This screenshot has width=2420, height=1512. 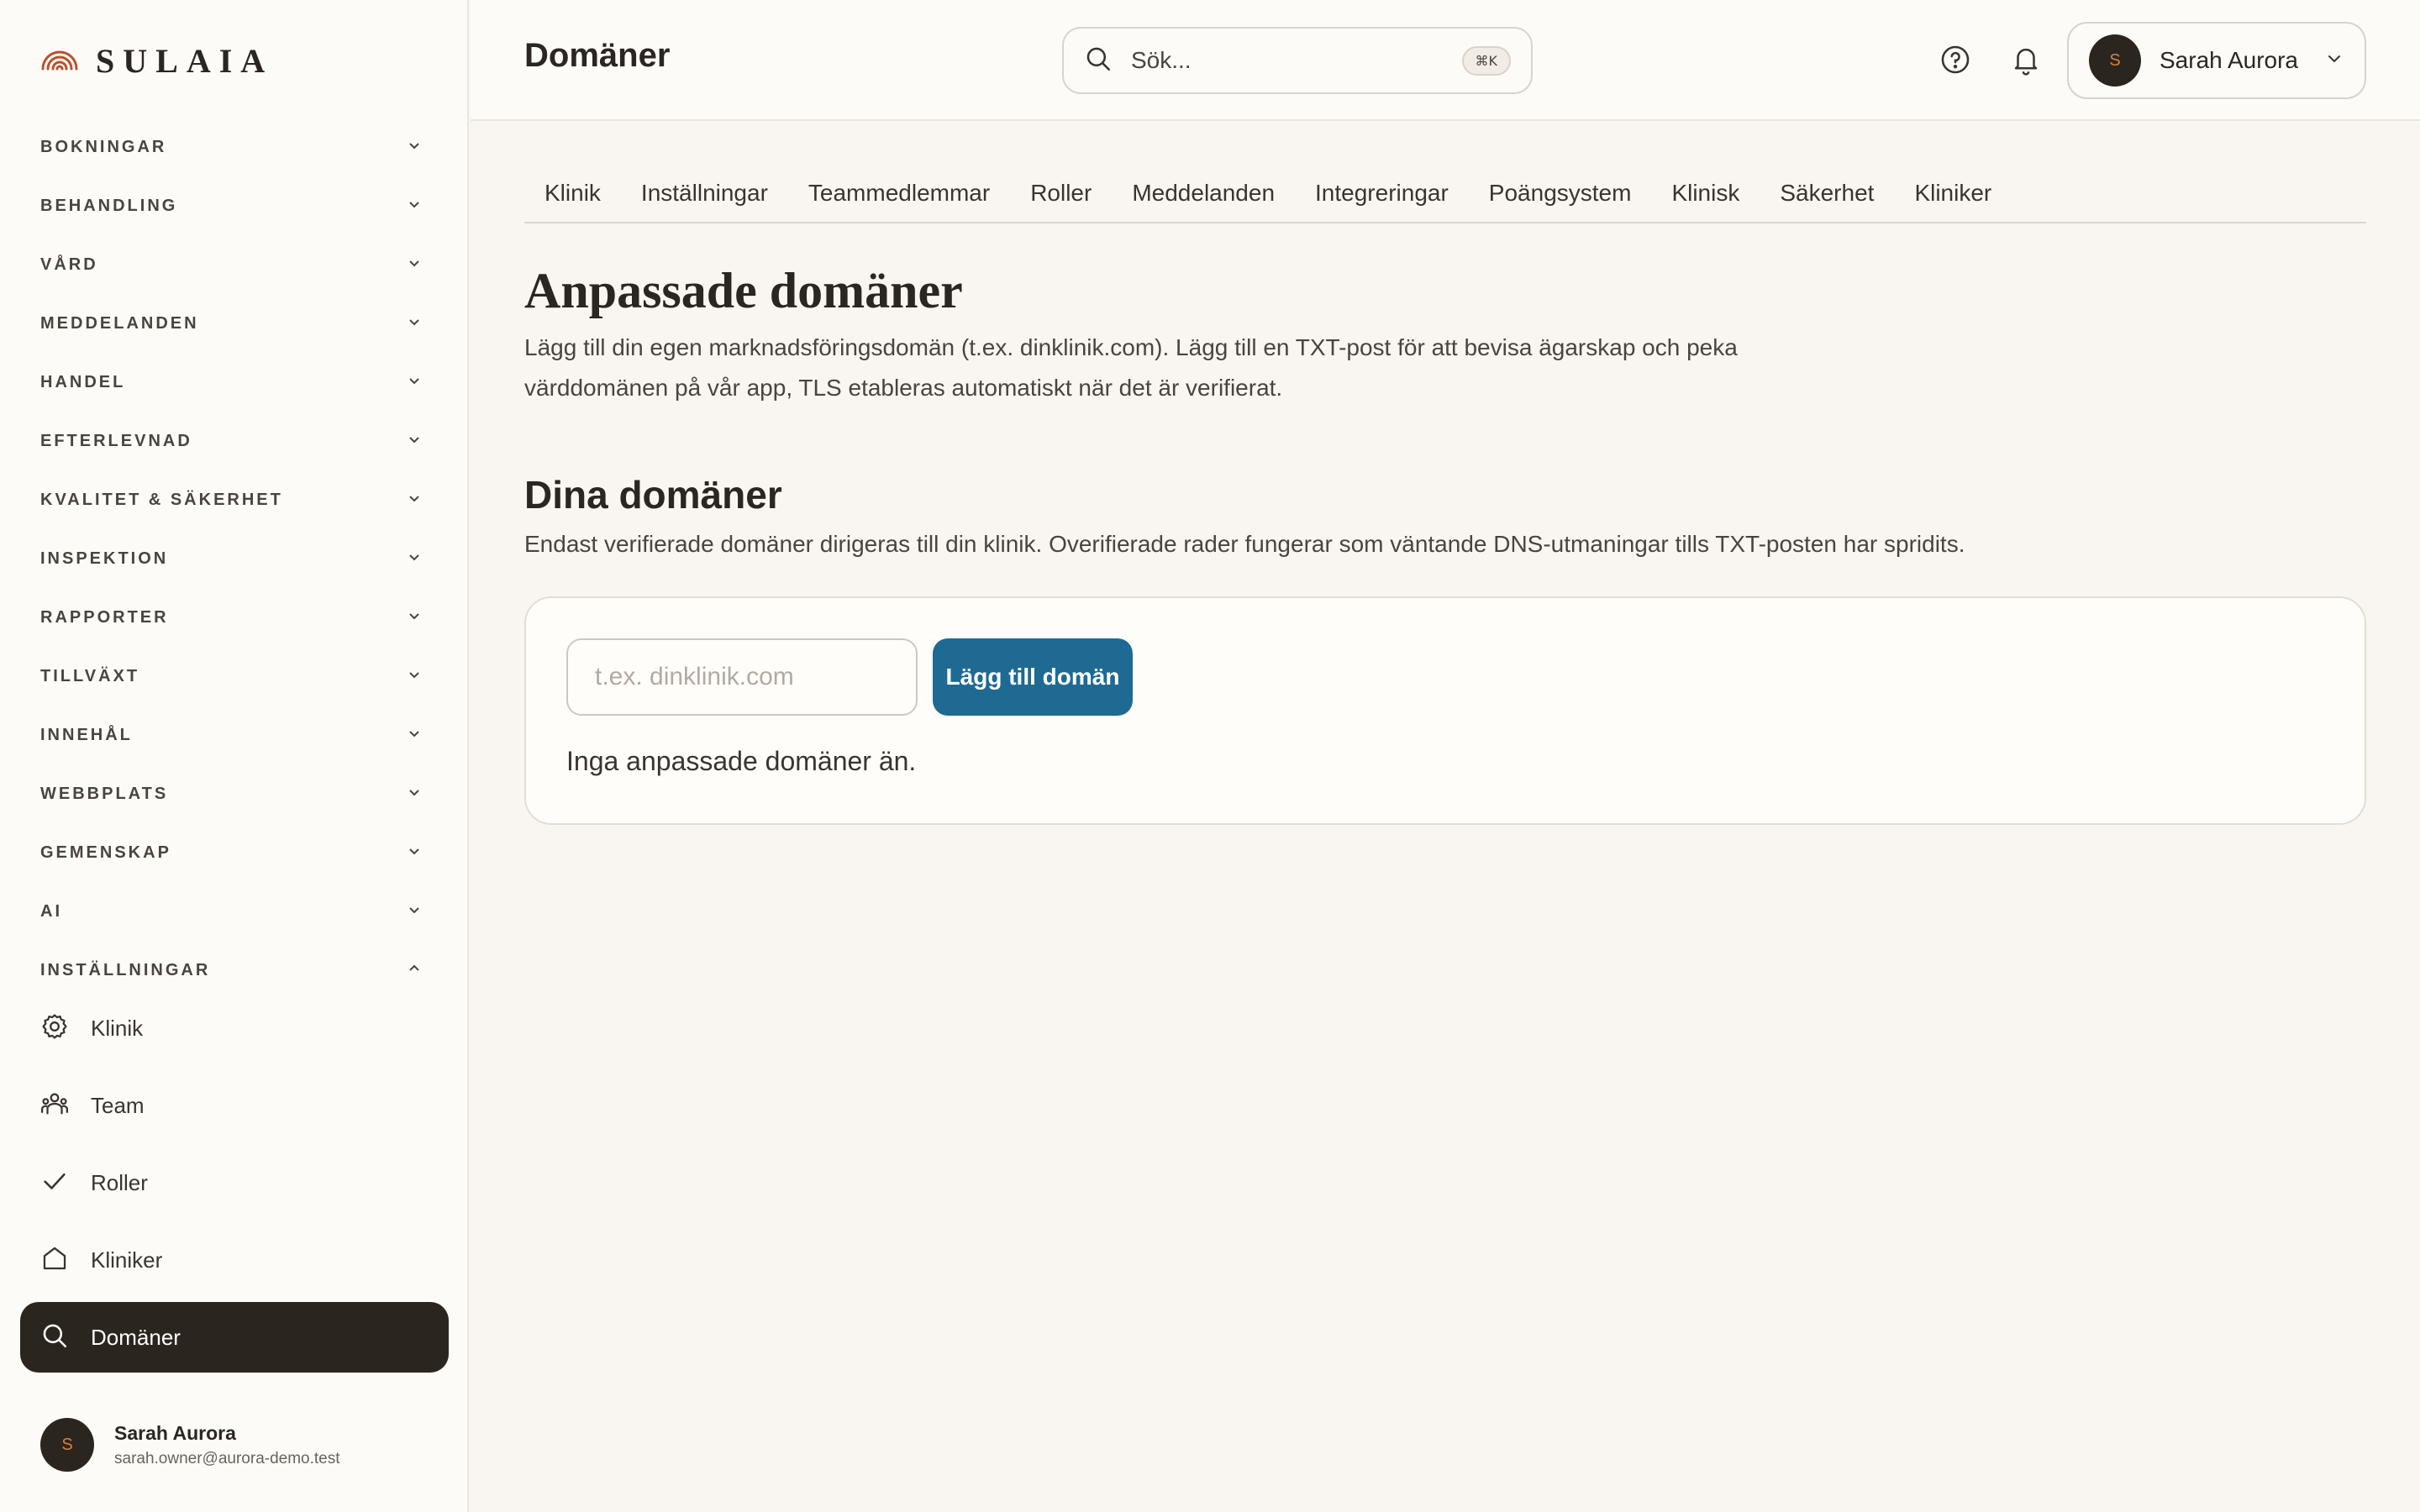 What do you see at coordinates (234, 1182) in the screenshot?
I see `sidebar-item-roller: Roller` at bounding box center [234, 1182].